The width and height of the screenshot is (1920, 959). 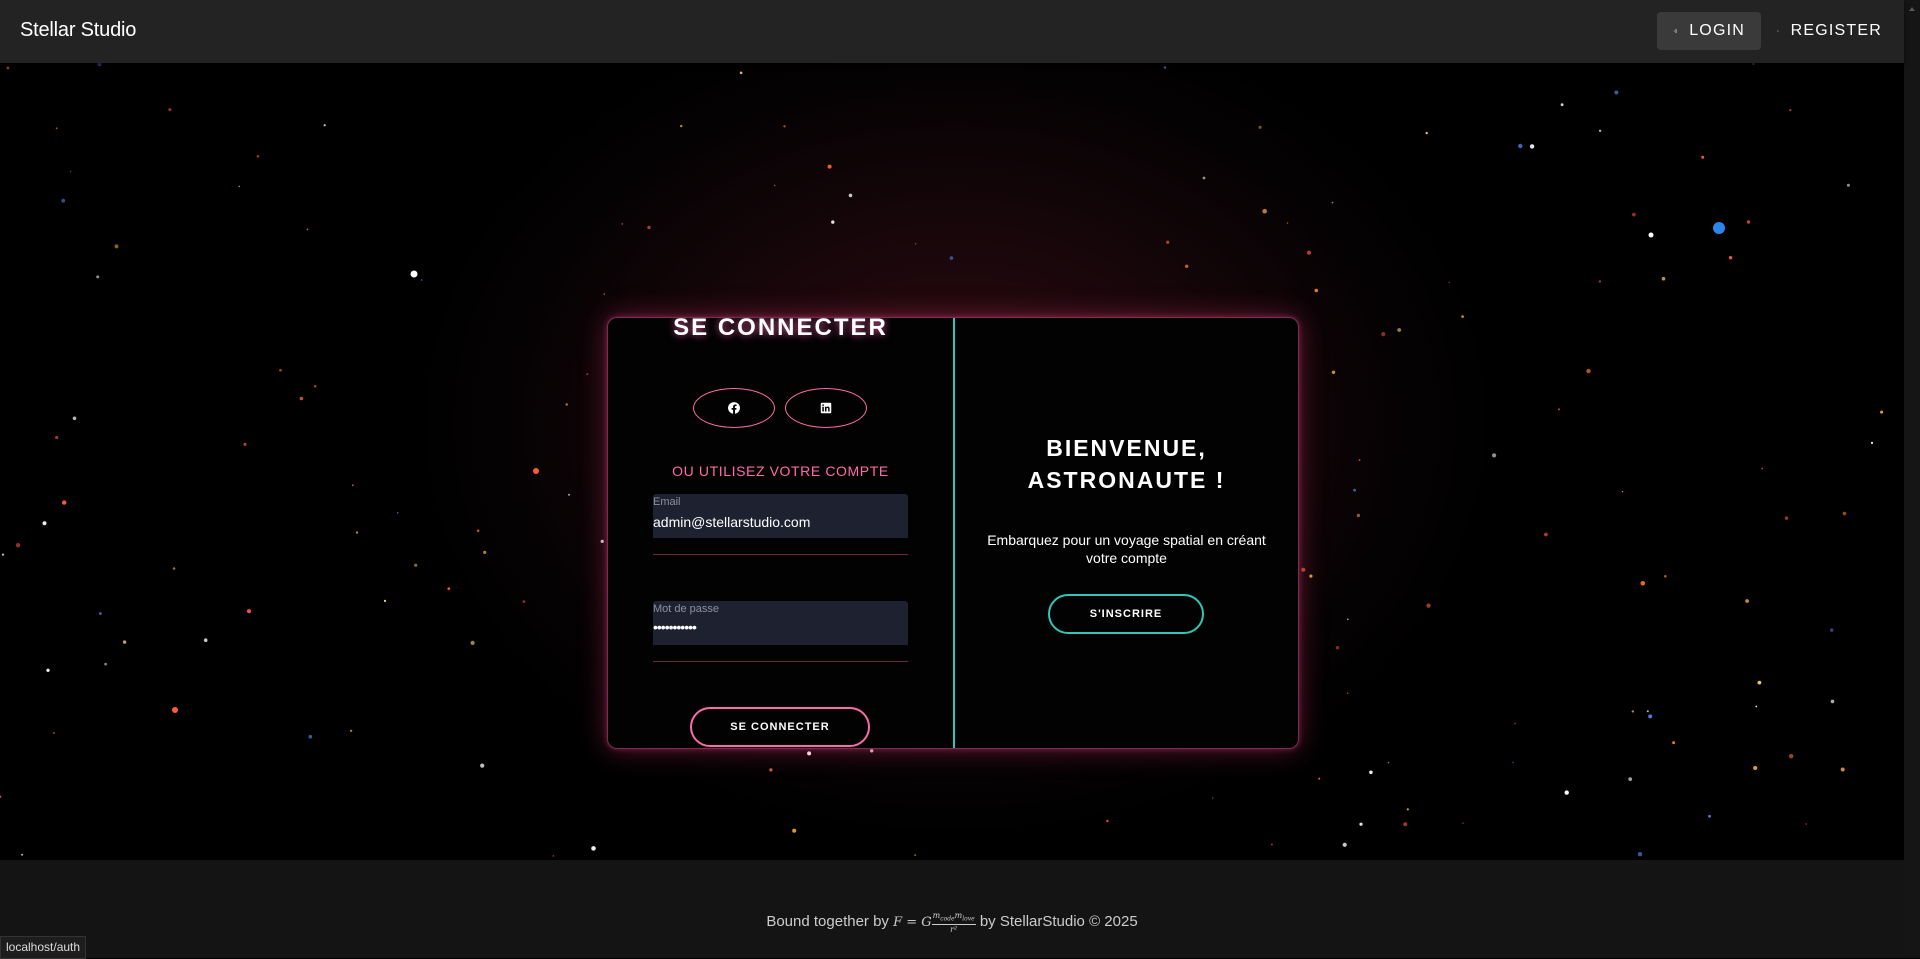 I want to click on formula-sub-love: love, so click(x=968, y=919).